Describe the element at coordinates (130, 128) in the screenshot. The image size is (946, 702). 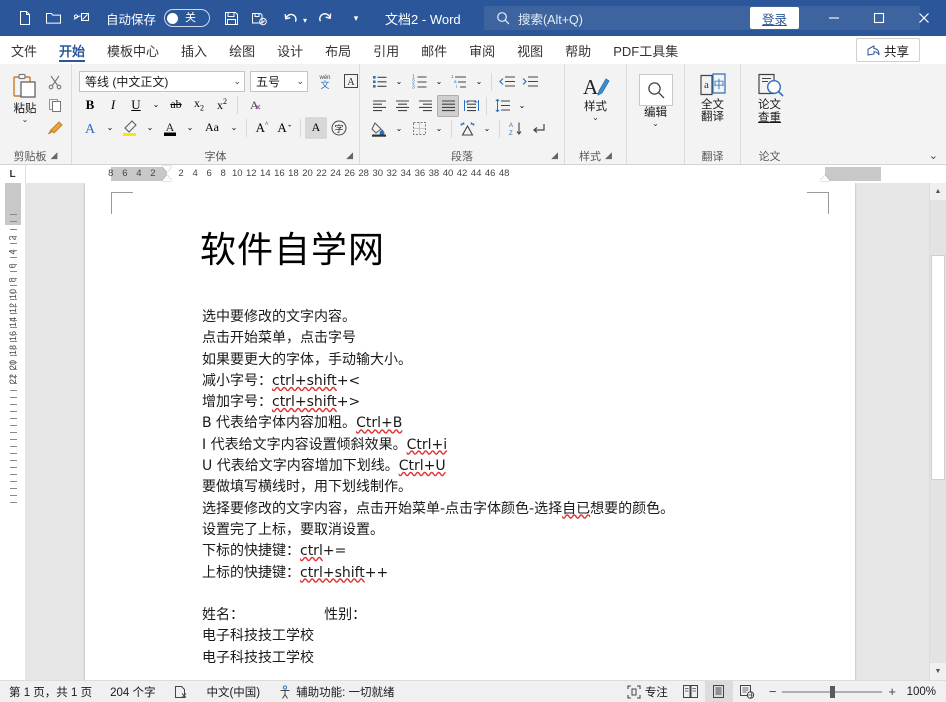
I see `highlight-button` at that location.